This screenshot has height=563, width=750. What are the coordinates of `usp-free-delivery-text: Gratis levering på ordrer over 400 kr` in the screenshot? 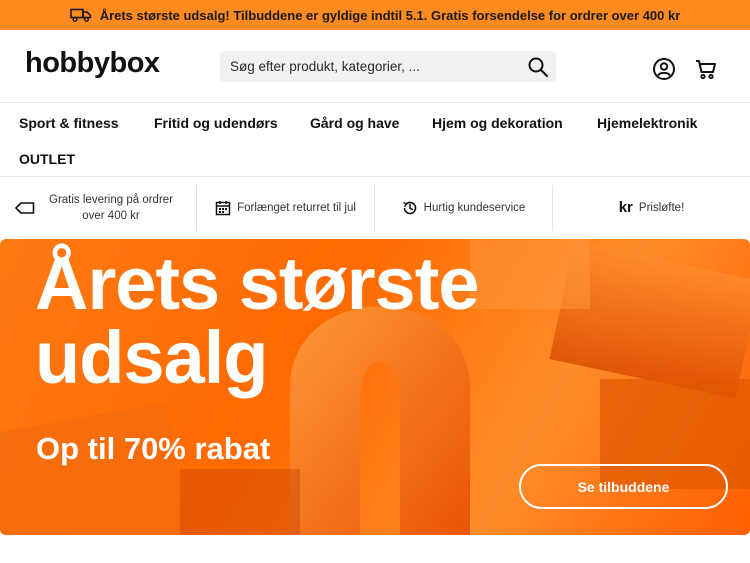 It's located at (111, 208).